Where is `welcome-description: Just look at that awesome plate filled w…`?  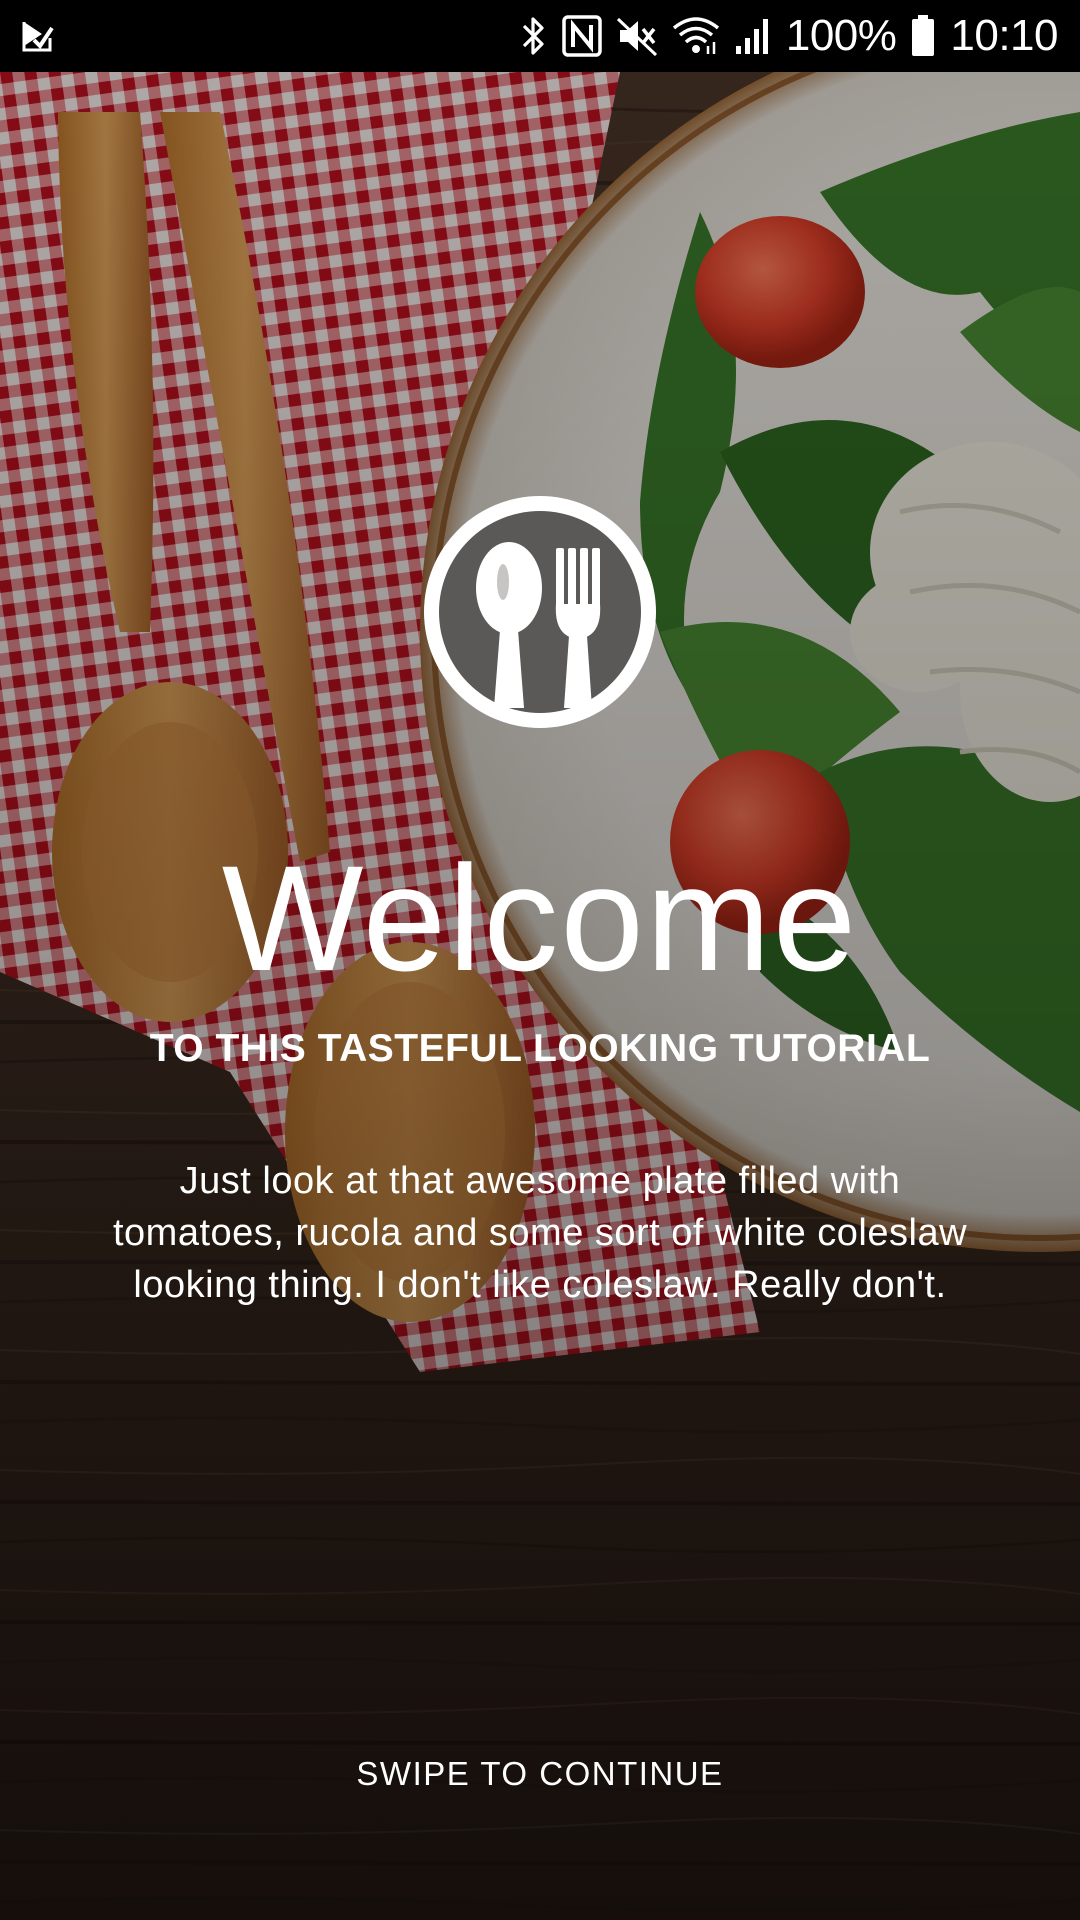 welcome-description: Just look at that awesome plate filled w… is located at coordinates (540, 1233).